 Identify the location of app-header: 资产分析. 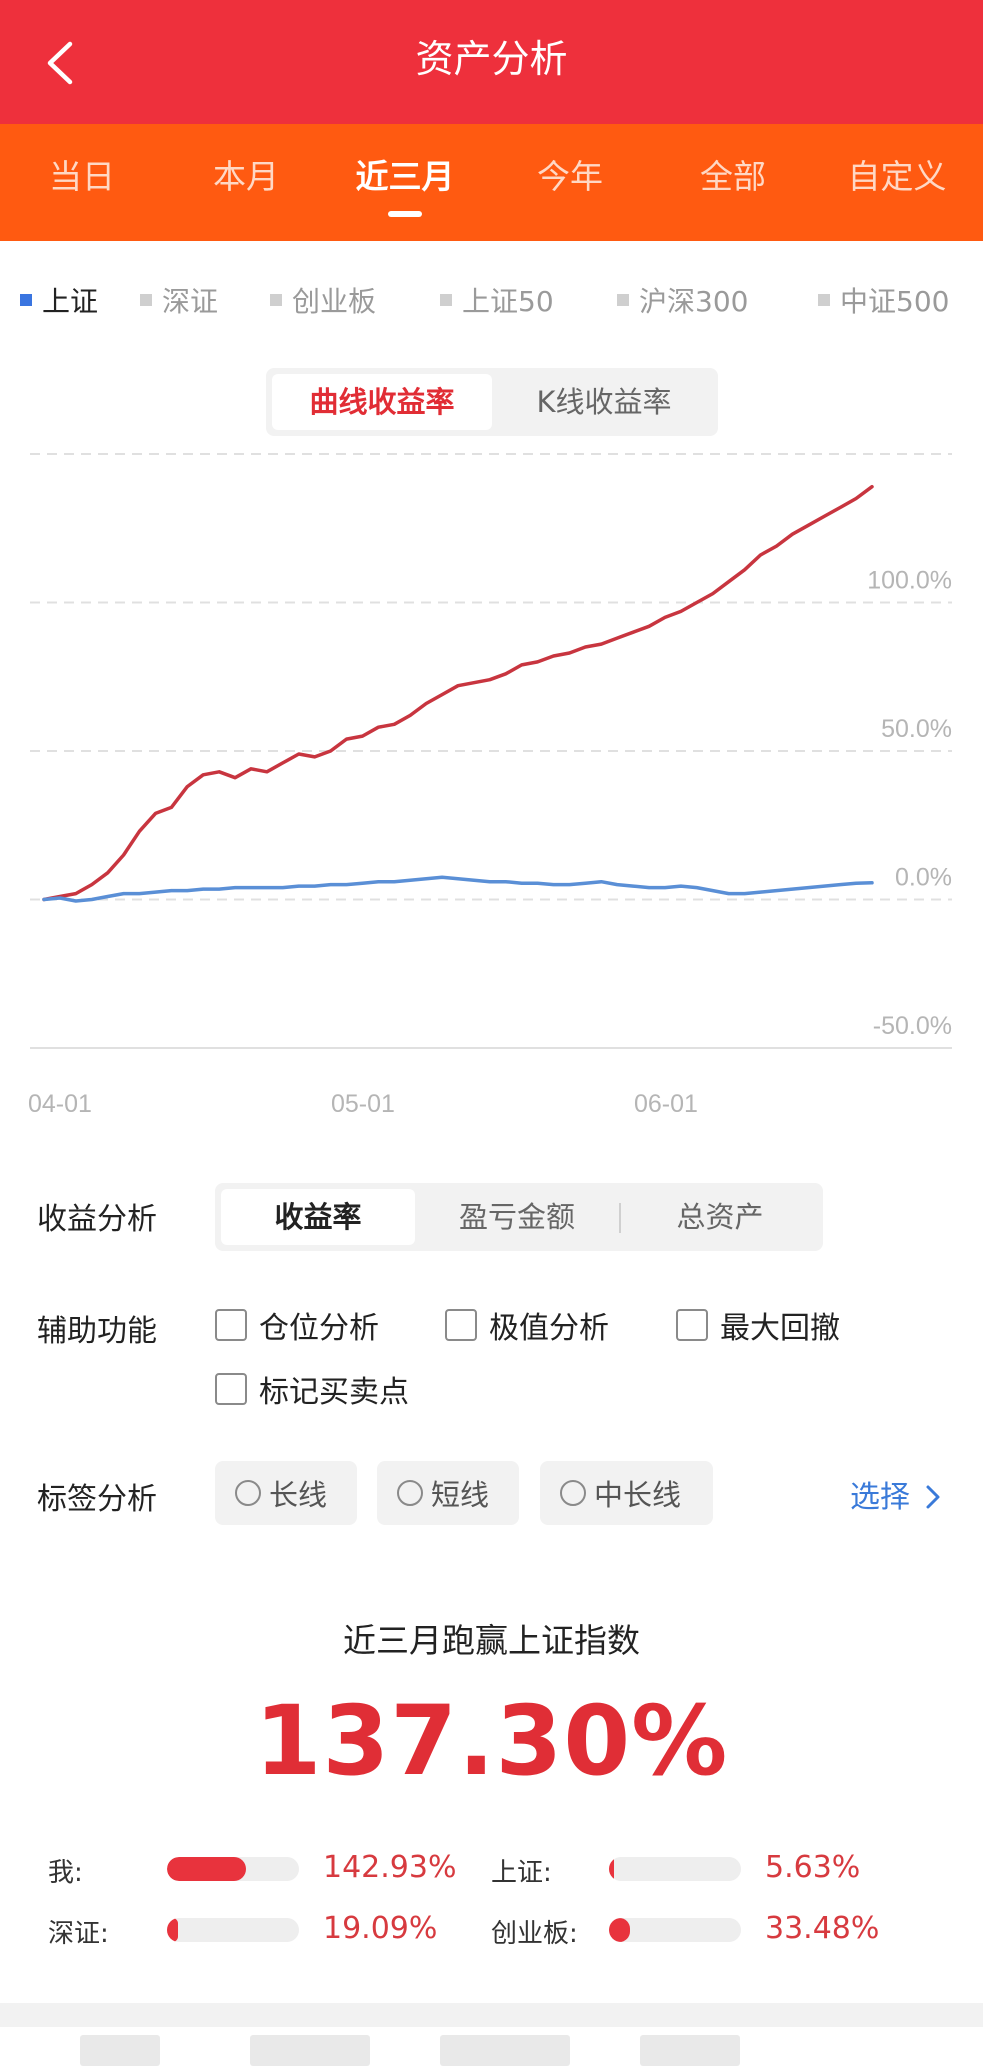
(491, 62).